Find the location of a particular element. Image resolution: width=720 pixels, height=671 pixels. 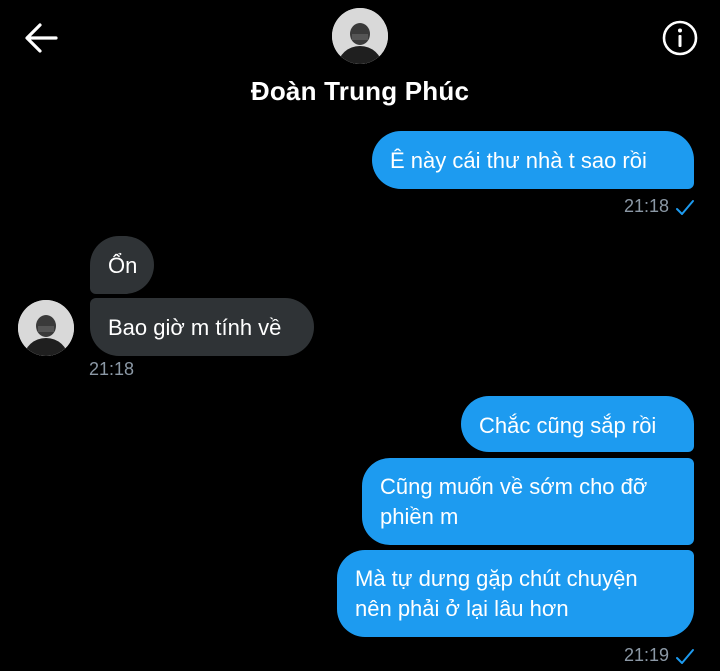

contact-name: Đoàn Trung Phúc is located at coordinates (360, 91).